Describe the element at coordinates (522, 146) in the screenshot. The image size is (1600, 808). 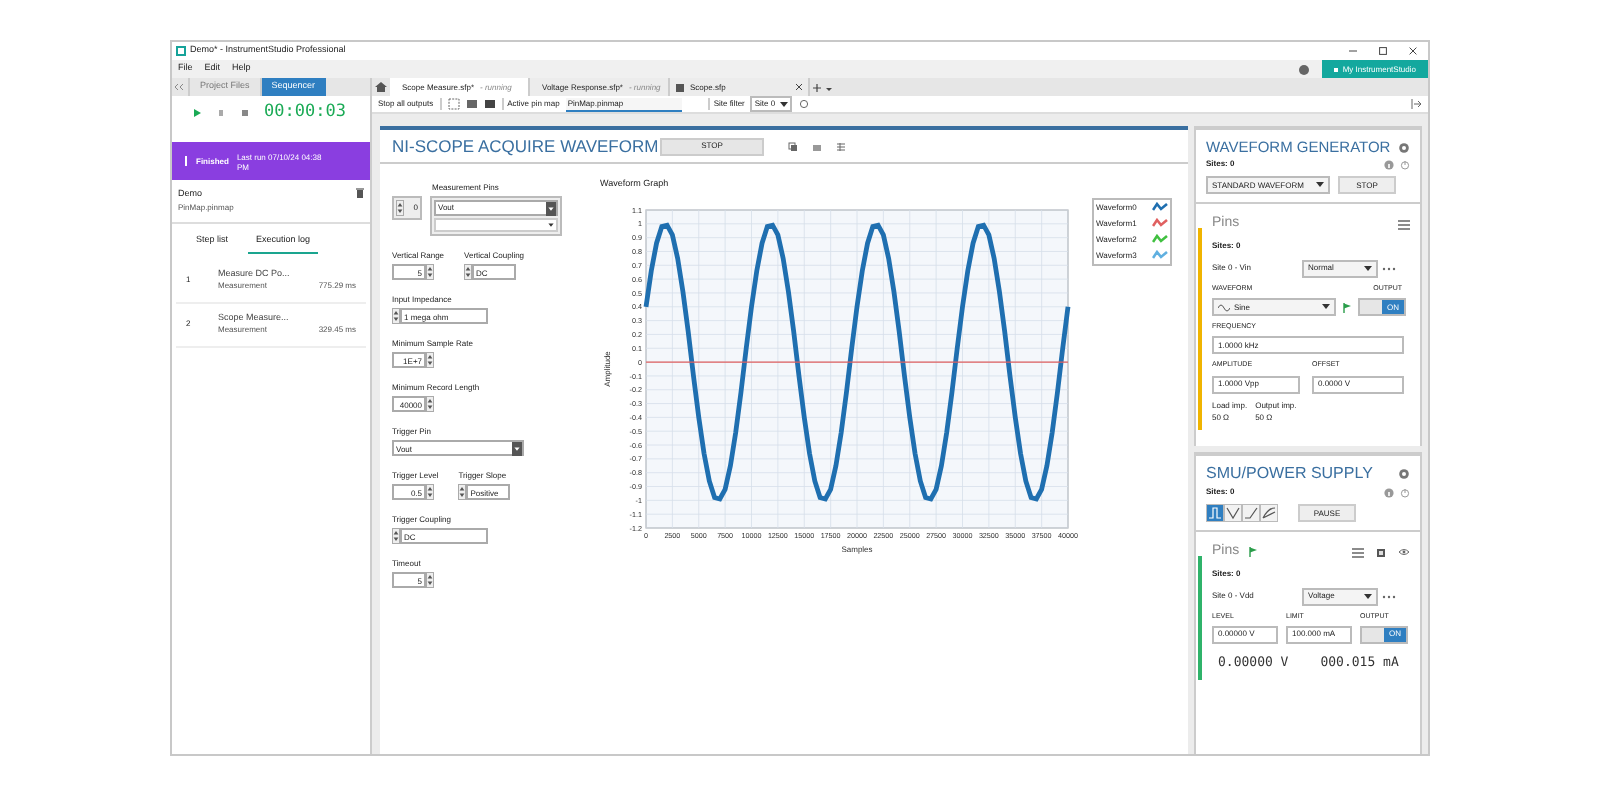
I see `panel-title: NI-SCOPE ACQUIRE WAVEFORM` at that location.